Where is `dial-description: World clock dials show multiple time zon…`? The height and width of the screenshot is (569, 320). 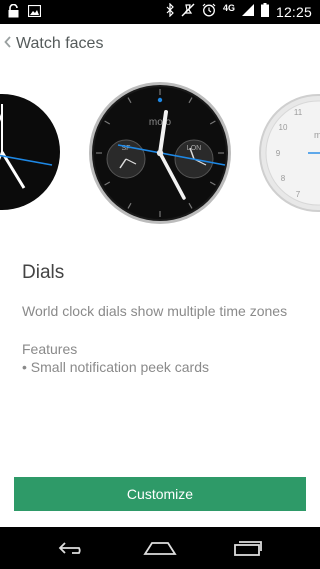 dial-description: World clock dials show multiple time zon… is located at coordinates (155, 311).